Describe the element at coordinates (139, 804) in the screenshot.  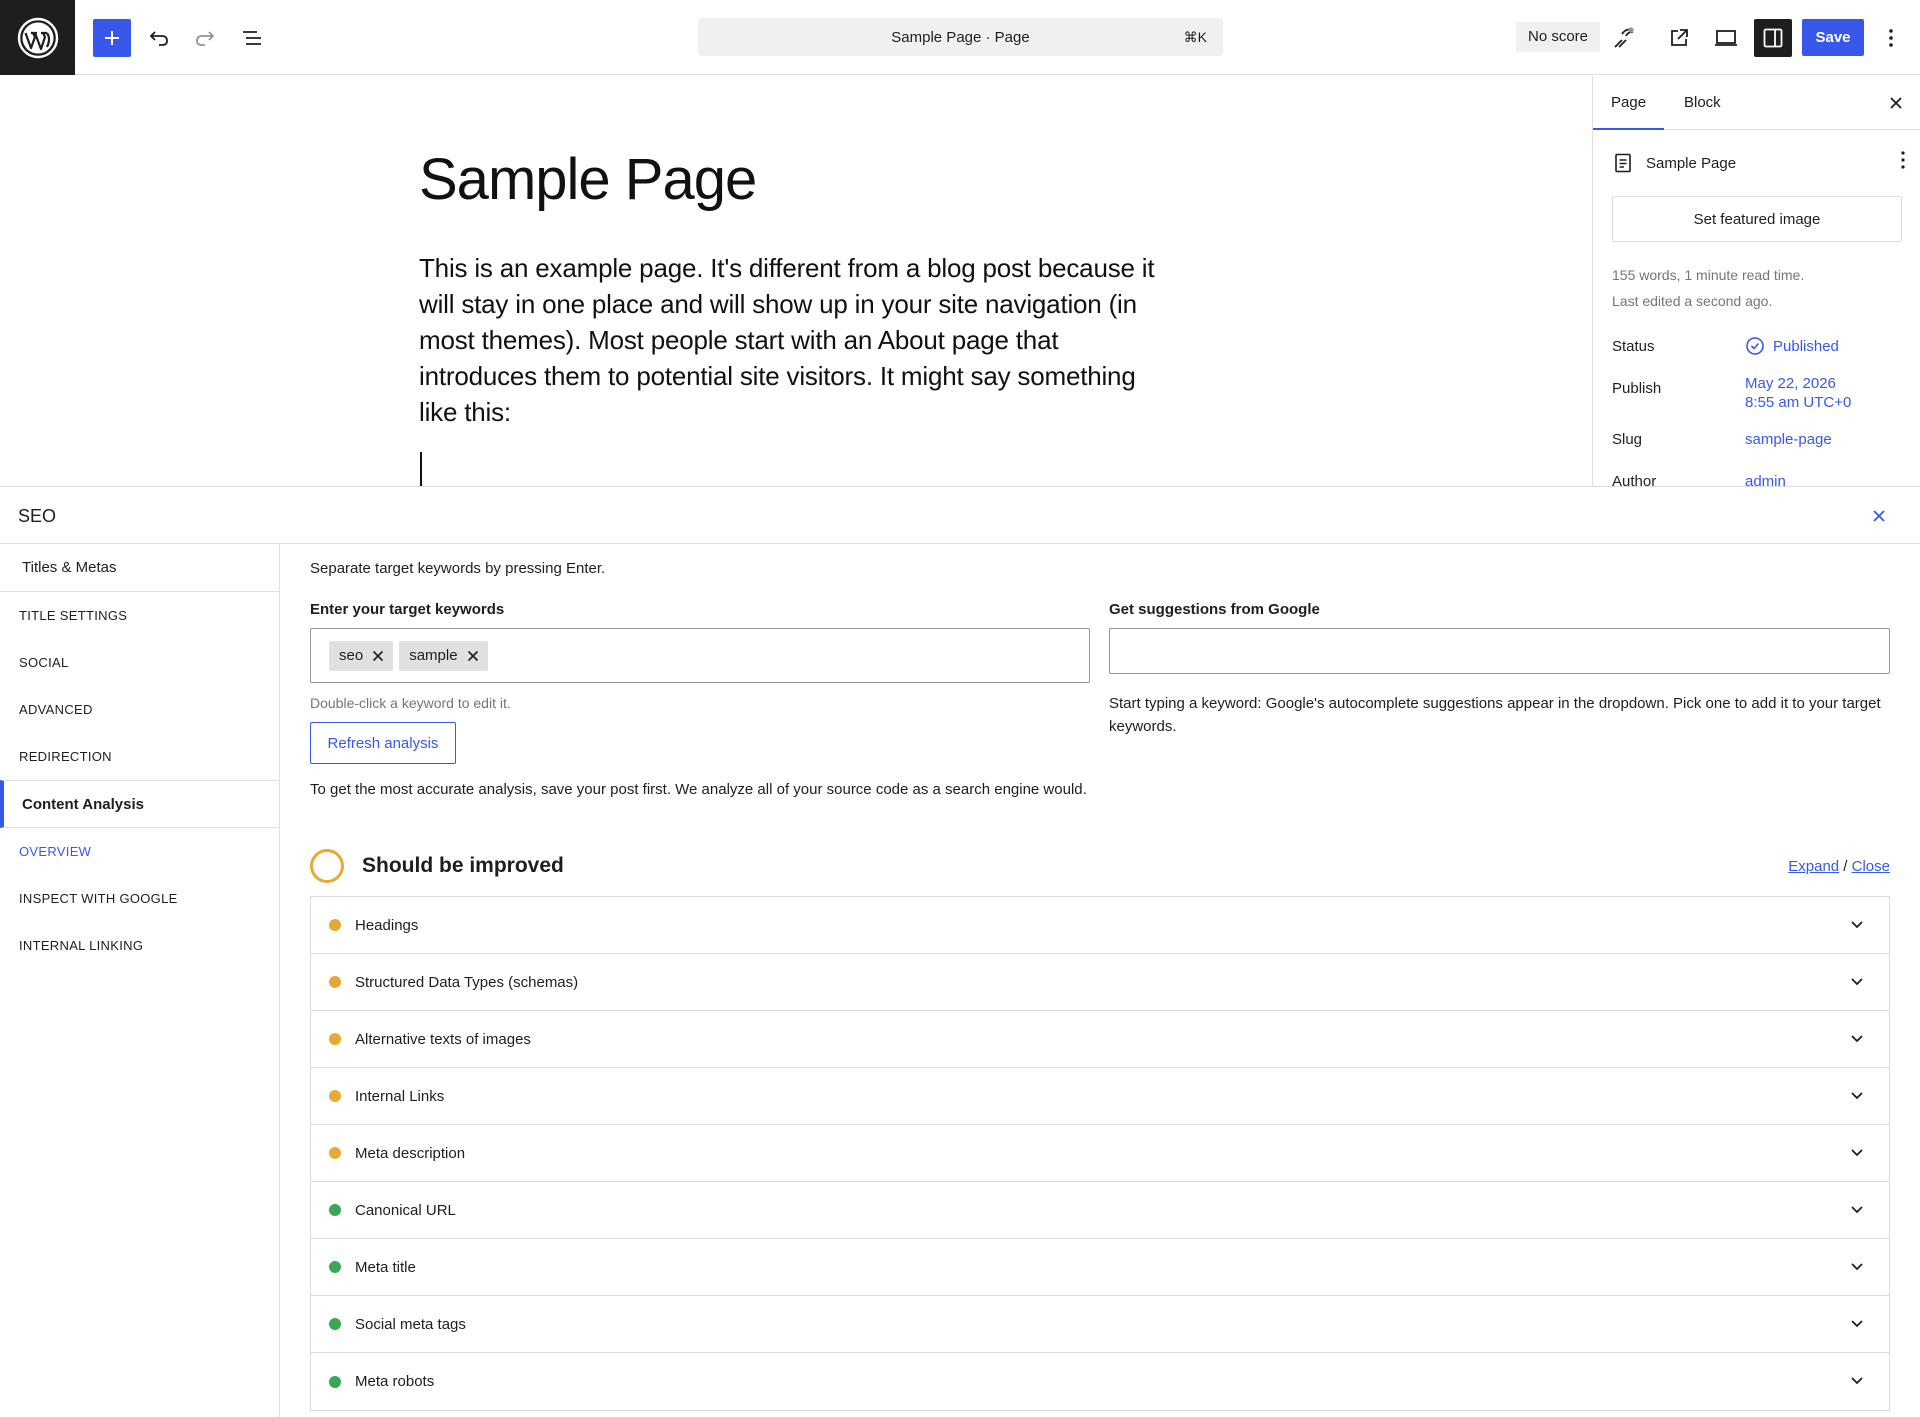
I see `nav-content-analysis: Content Analysis` at that location.